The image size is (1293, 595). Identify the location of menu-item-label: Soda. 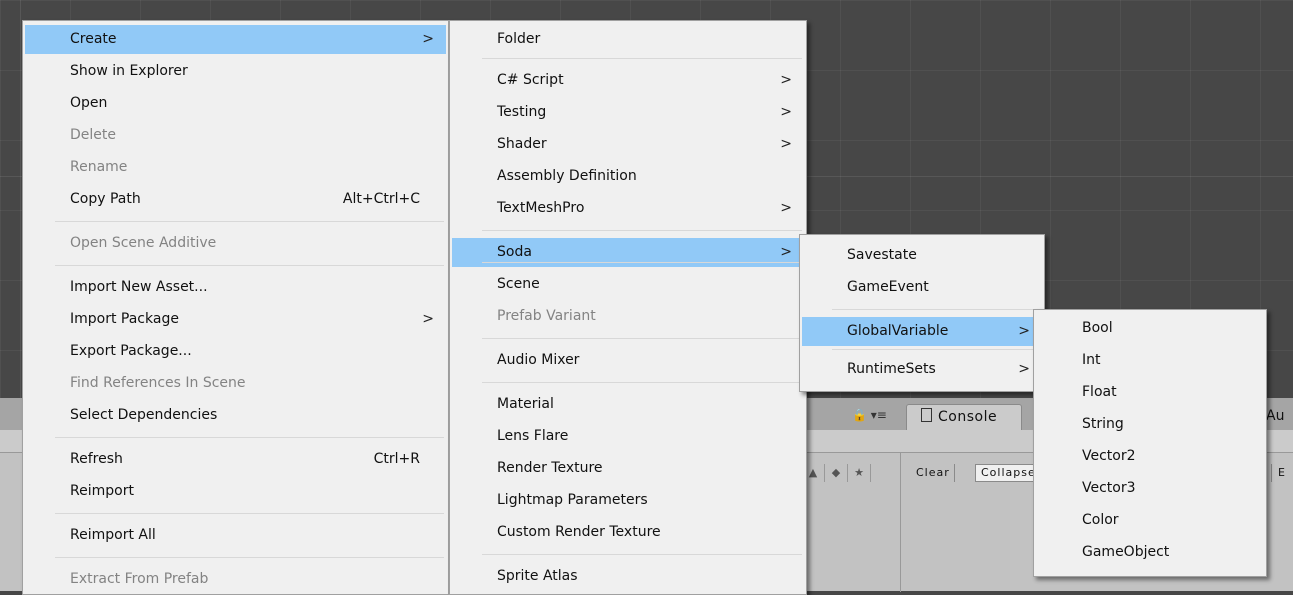
(514, 252).